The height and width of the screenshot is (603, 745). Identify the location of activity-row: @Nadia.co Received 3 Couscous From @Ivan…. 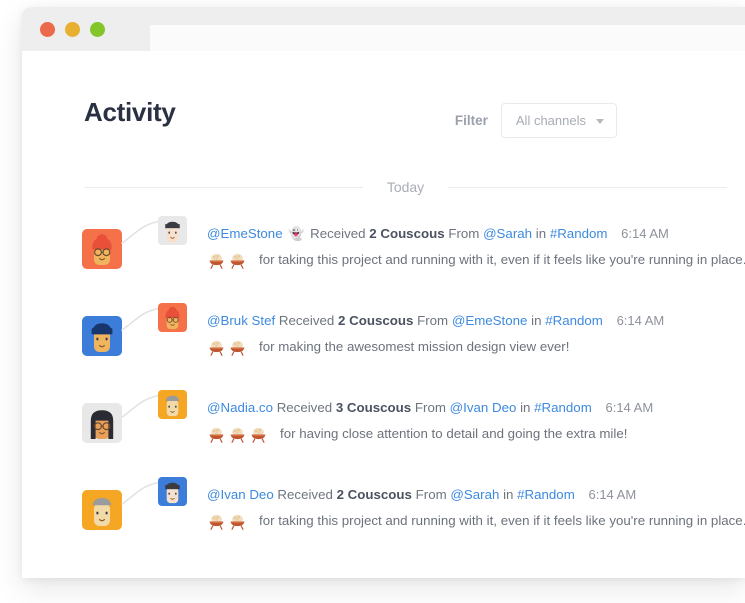
(383, 426).